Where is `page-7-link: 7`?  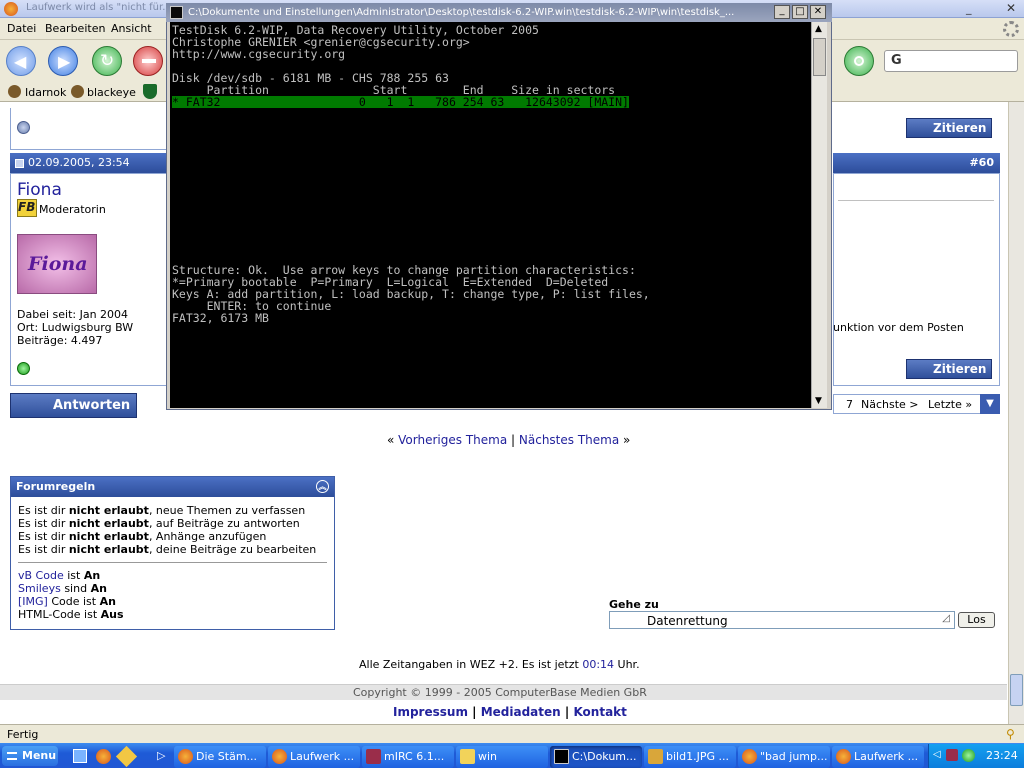 page-7-link: 7 is located at coordinates (849, 404).